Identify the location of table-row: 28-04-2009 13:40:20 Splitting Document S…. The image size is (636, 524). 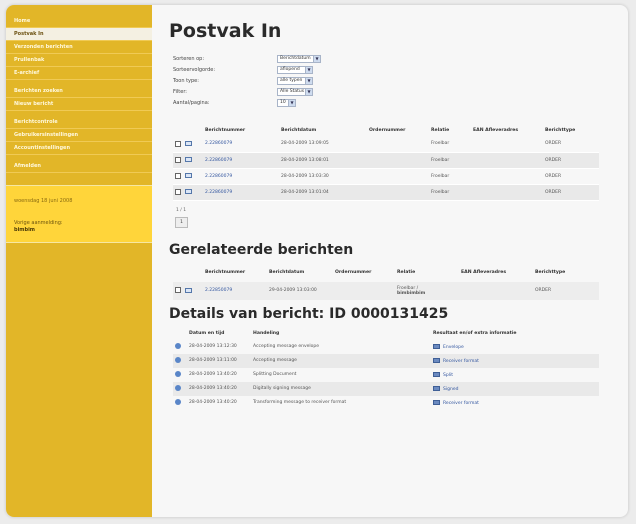
(386, 375).